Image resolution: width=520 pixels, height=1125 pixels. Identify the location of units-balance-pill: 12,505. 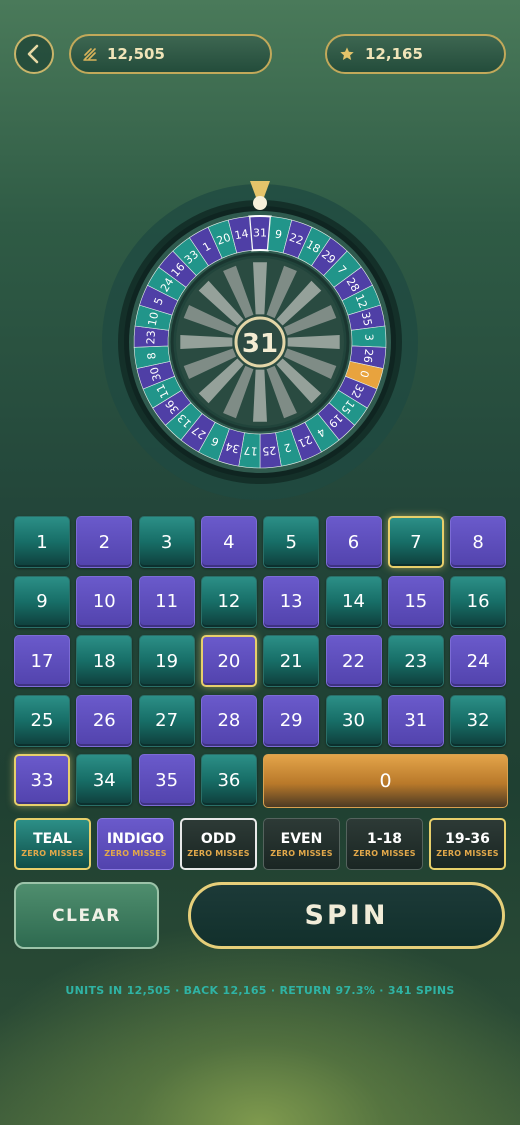
(170, 54).